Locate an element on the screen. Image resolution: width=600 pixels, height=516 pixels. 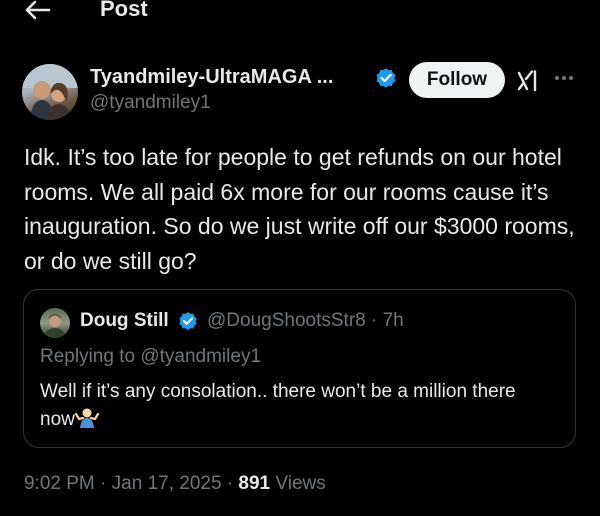
quote-avatar-photo-icon is located at coordinates (55, 326).